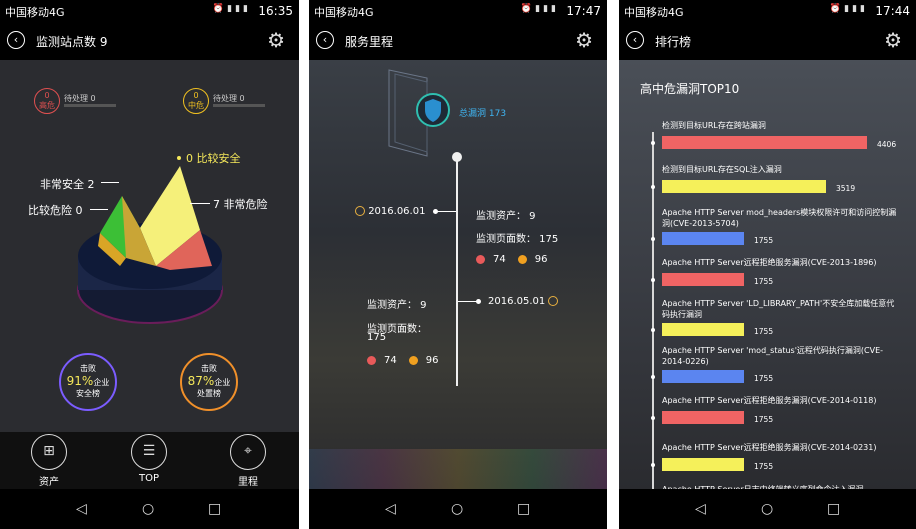 The width and height of the screenshot is (916, 529). I want to click on system-nav-bar: ◁ ○ □, so click(149, 509).